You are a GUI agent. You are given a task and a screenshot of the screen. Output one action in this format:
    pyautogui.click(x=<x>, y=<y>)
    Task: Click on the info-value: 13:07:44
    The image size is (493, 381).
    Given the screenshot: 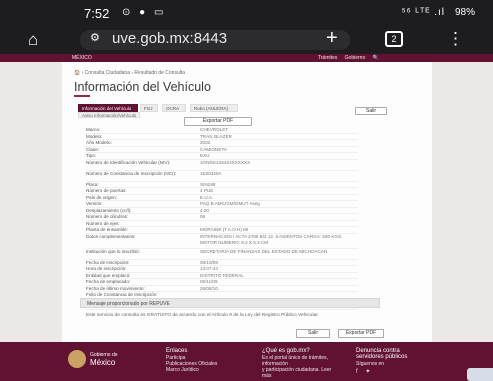 What is the action you would take?
    pyautogui.click(x=209, y=268)
    